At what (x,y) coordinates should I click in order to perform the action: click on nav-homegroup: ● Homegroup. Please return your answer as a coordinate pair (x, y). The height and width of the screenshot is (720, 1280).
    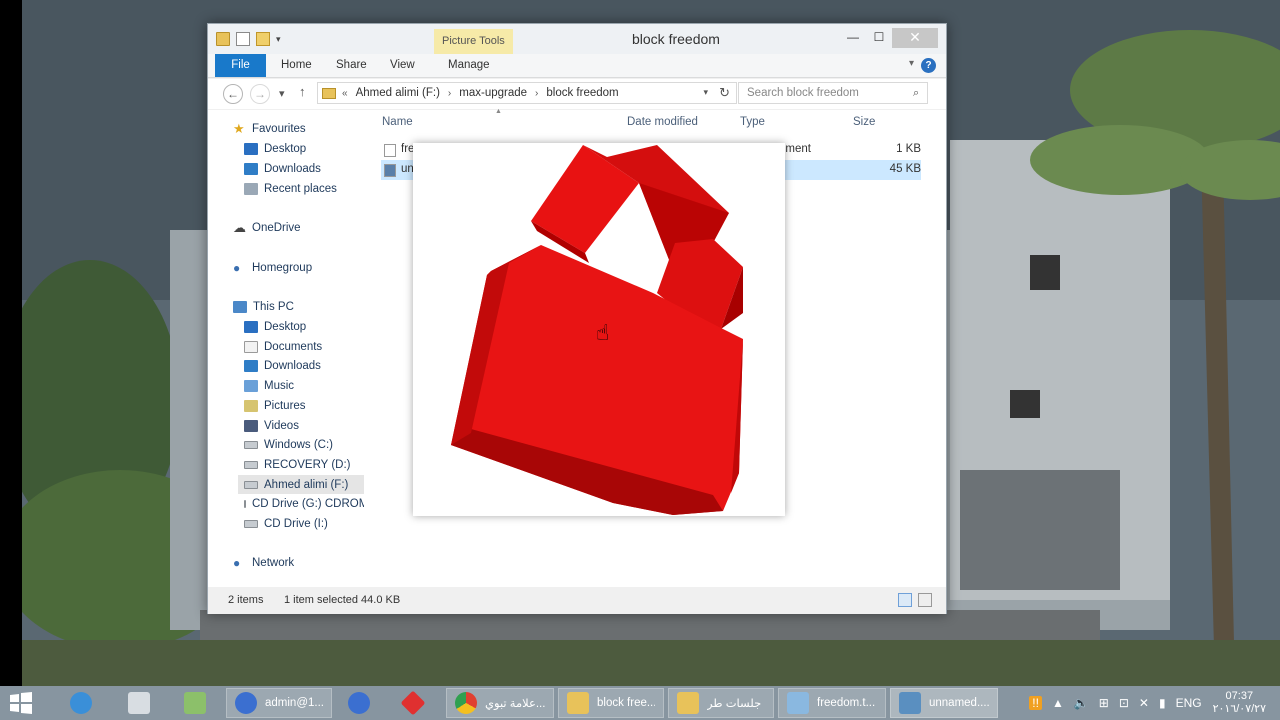
    Looking at the image, I should click on (272, 267).